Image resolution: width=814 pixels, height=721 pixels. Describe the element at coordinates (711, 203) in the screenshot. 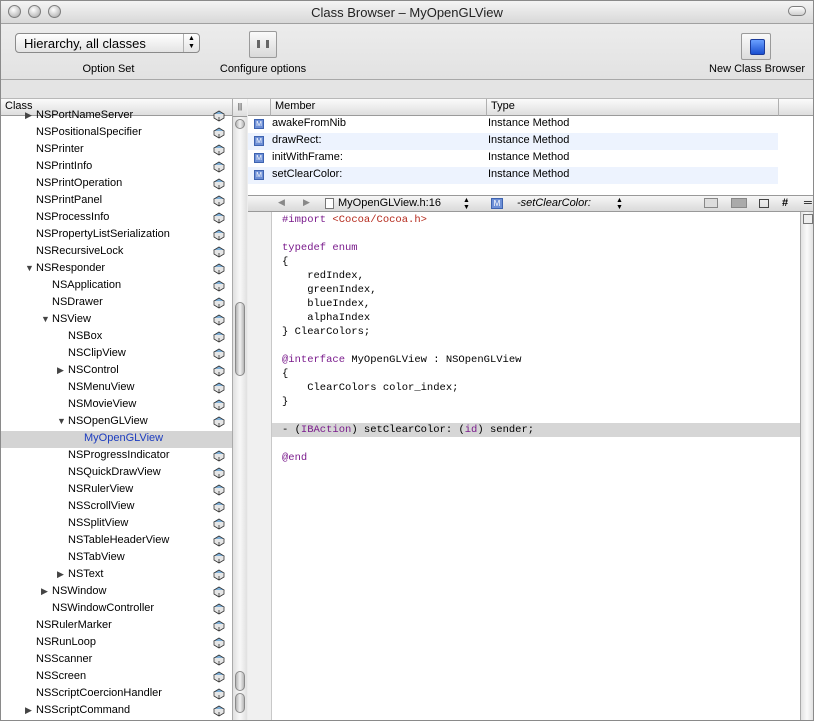

I see `bookmarks-icon` at that location.